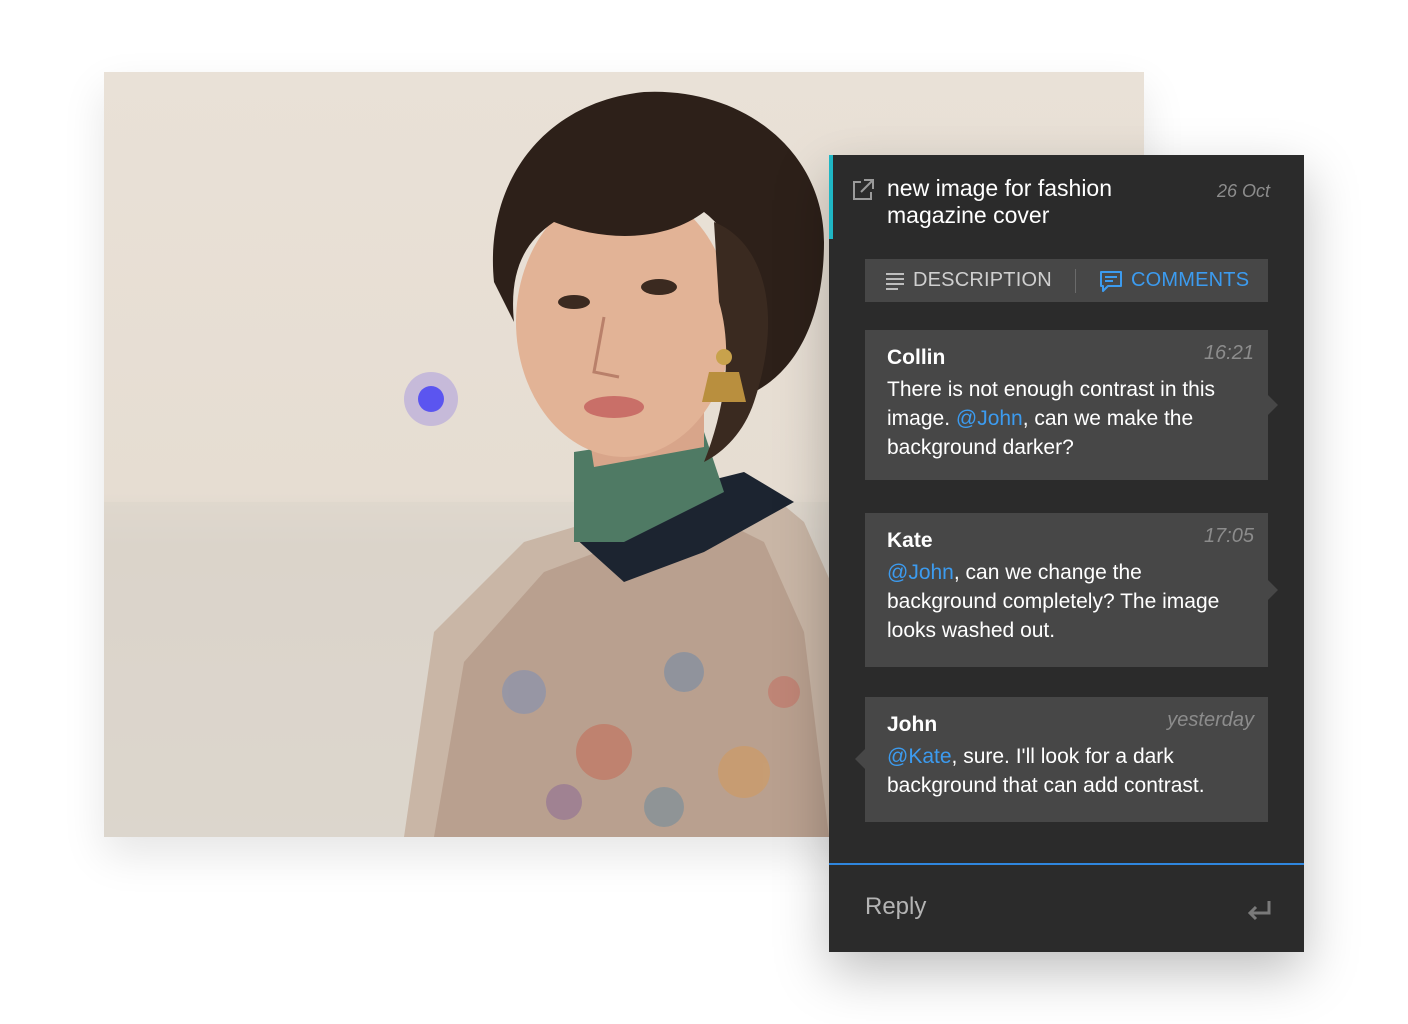 The image size is (1408, 1024). I want to click on comment-author: Collin, so click(916, 357).